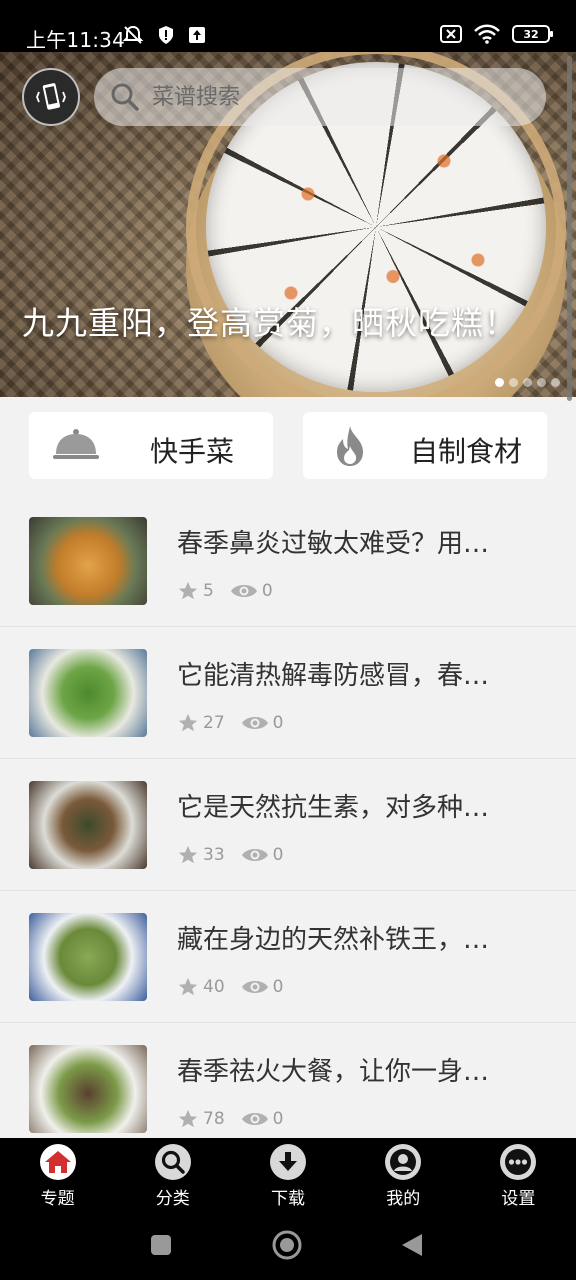  What do you see at coordinates (238, 723) in the screenshot?
I see `recipe-stats: 27 0` at bounding box center [238, 723].